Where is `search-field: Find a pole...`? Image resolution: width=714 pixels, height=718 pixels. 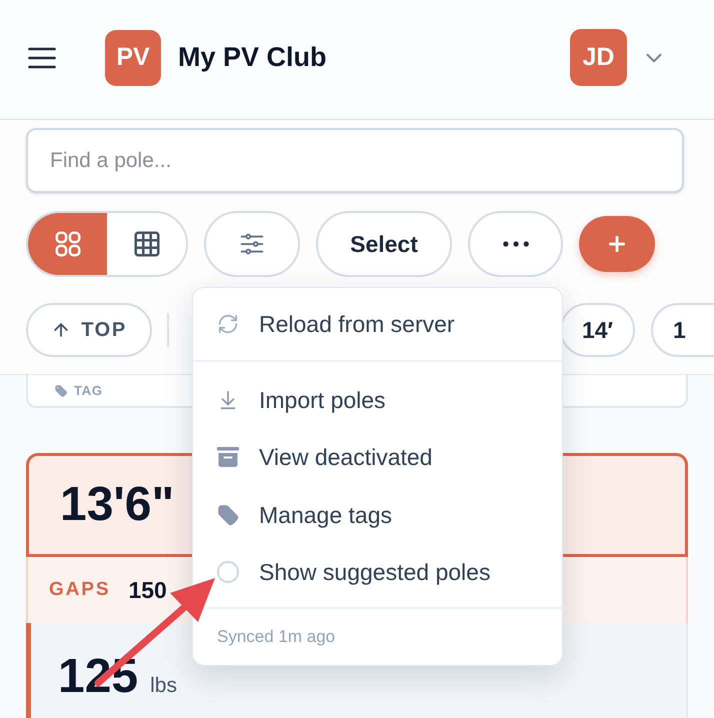
search-field: Find a pole... is located at coordinates (355, 160).